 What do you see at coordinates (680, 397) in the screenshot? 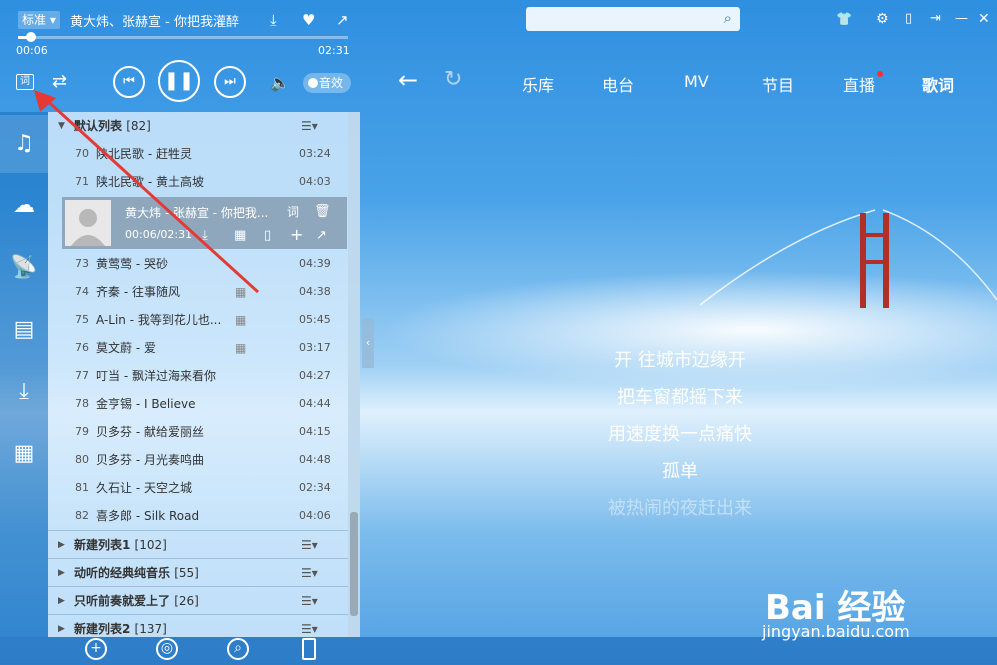
I see `lyric-line: 把车窗都摇下来` at bounding box center [680, 397].